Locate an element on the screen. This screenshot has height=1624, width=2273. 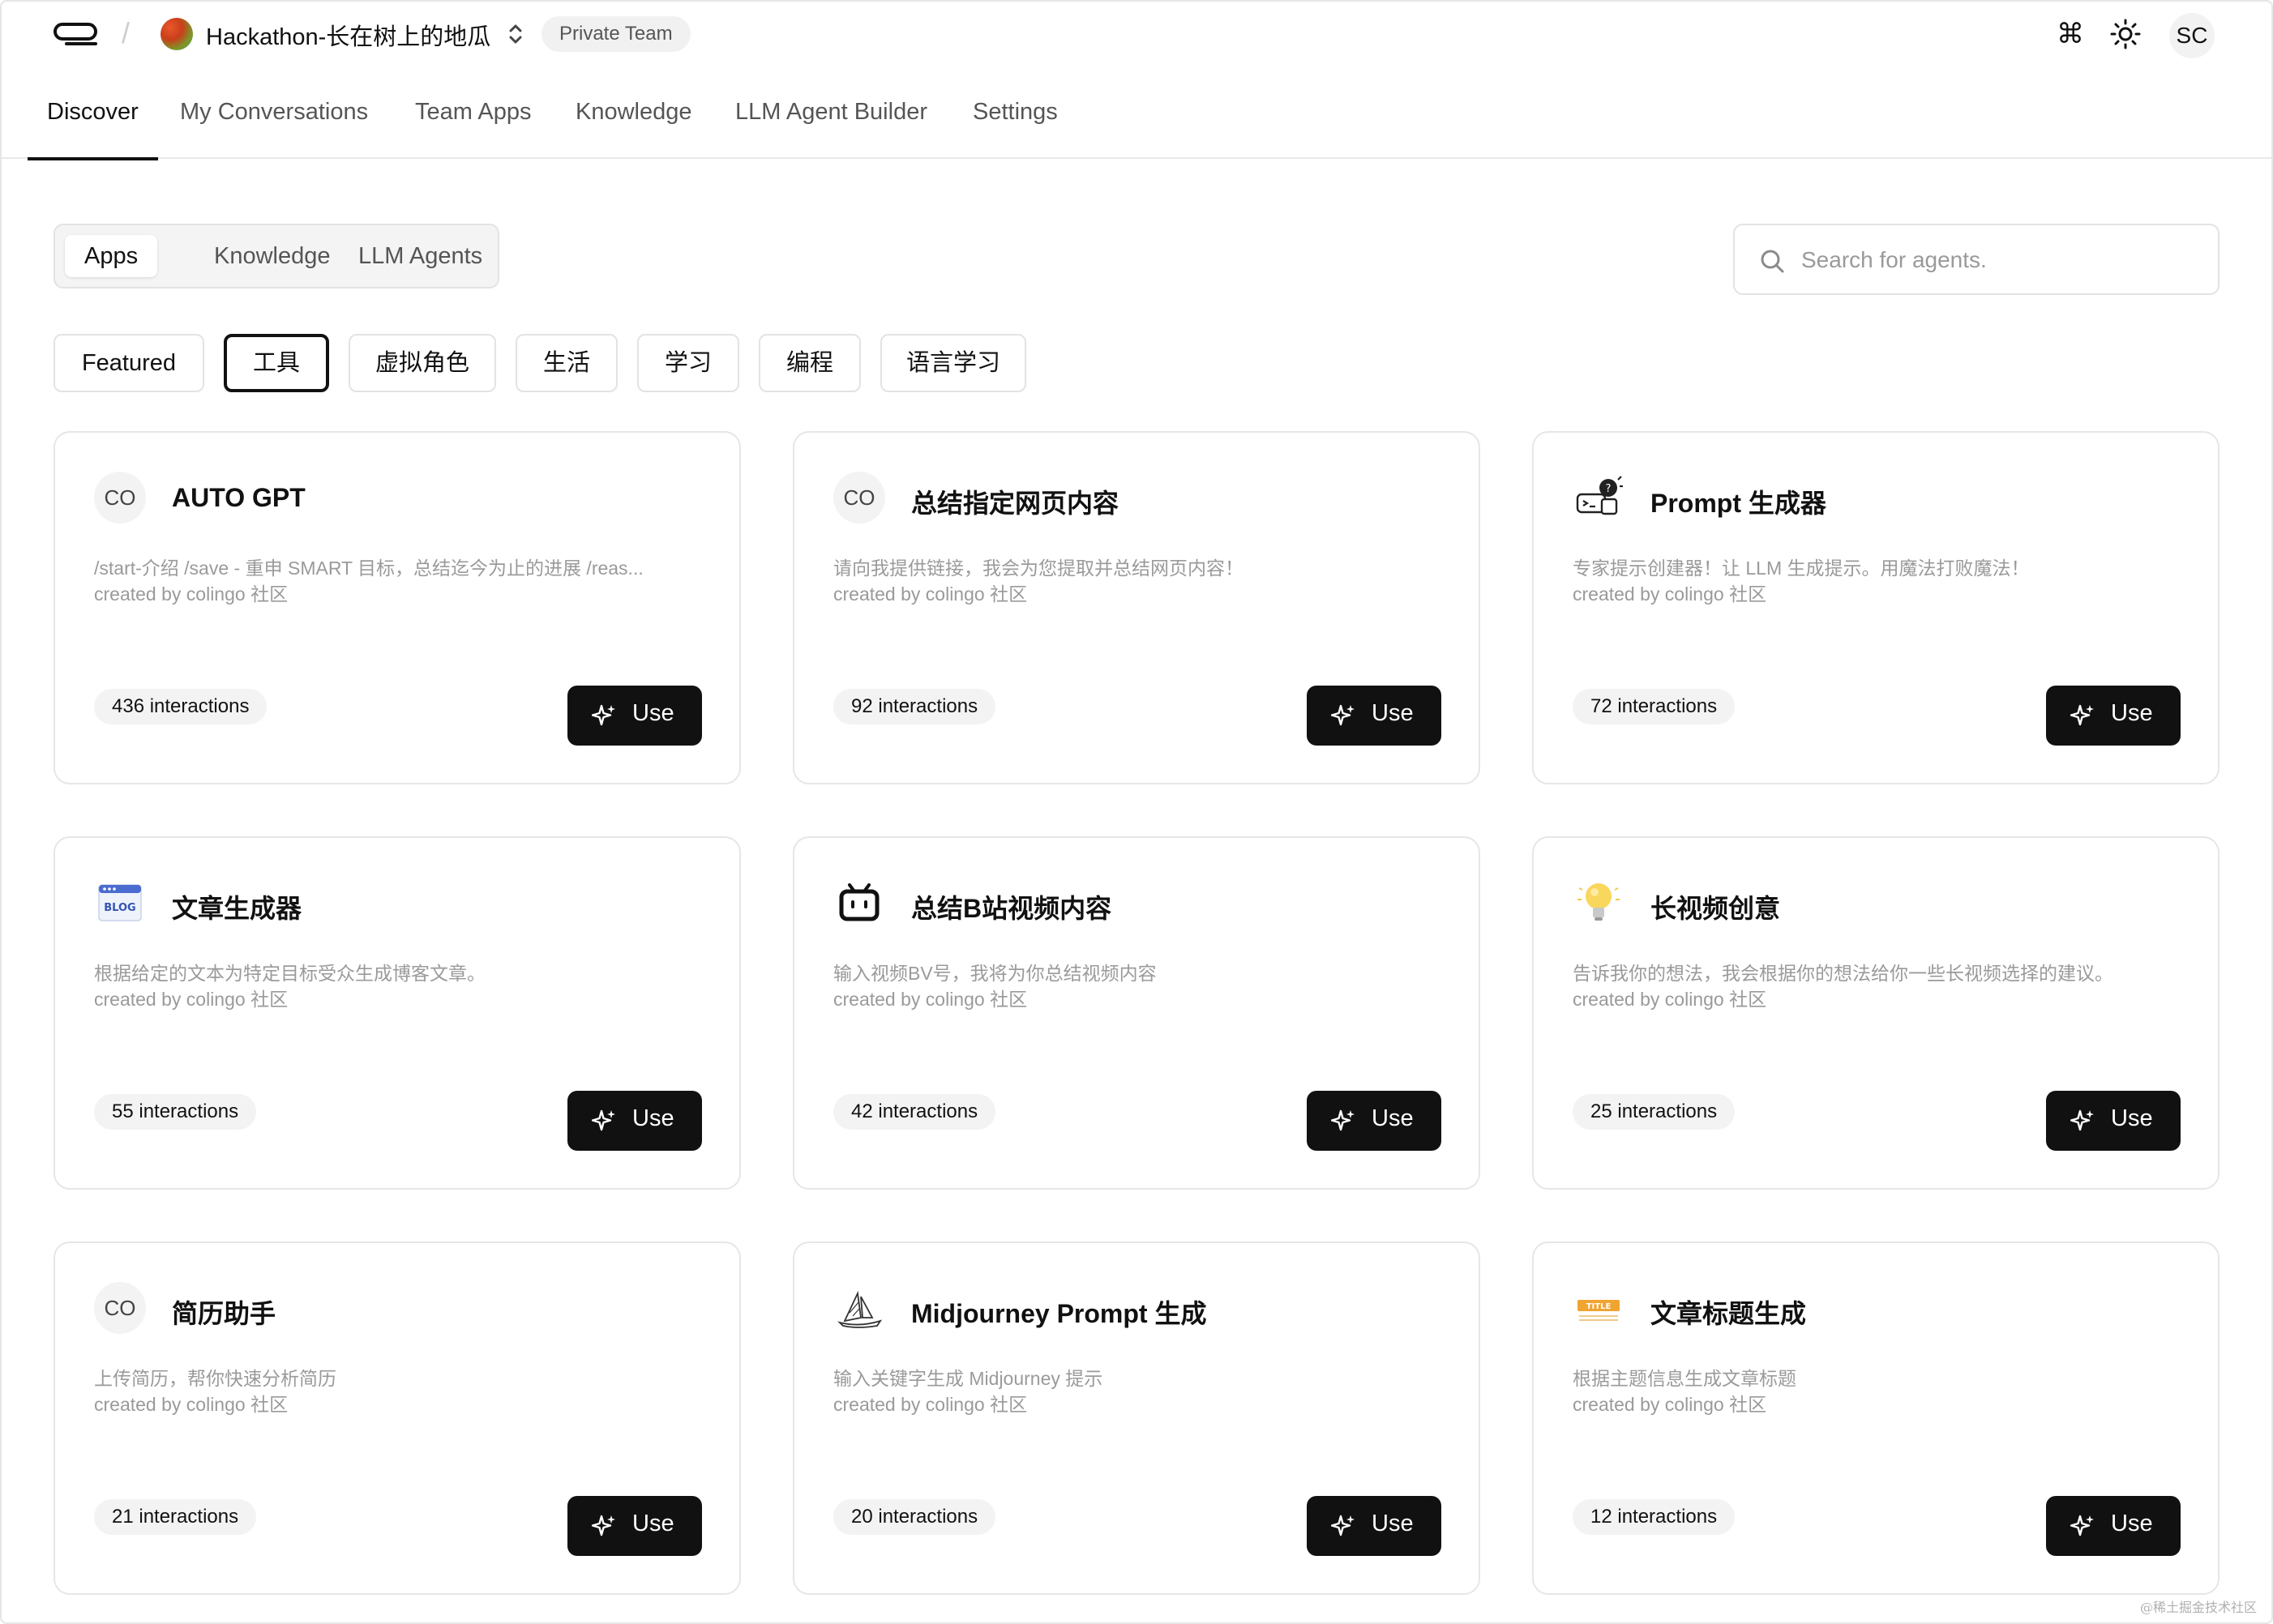
interaction-count: 20 interactions is located at coordinates (915, 1517).